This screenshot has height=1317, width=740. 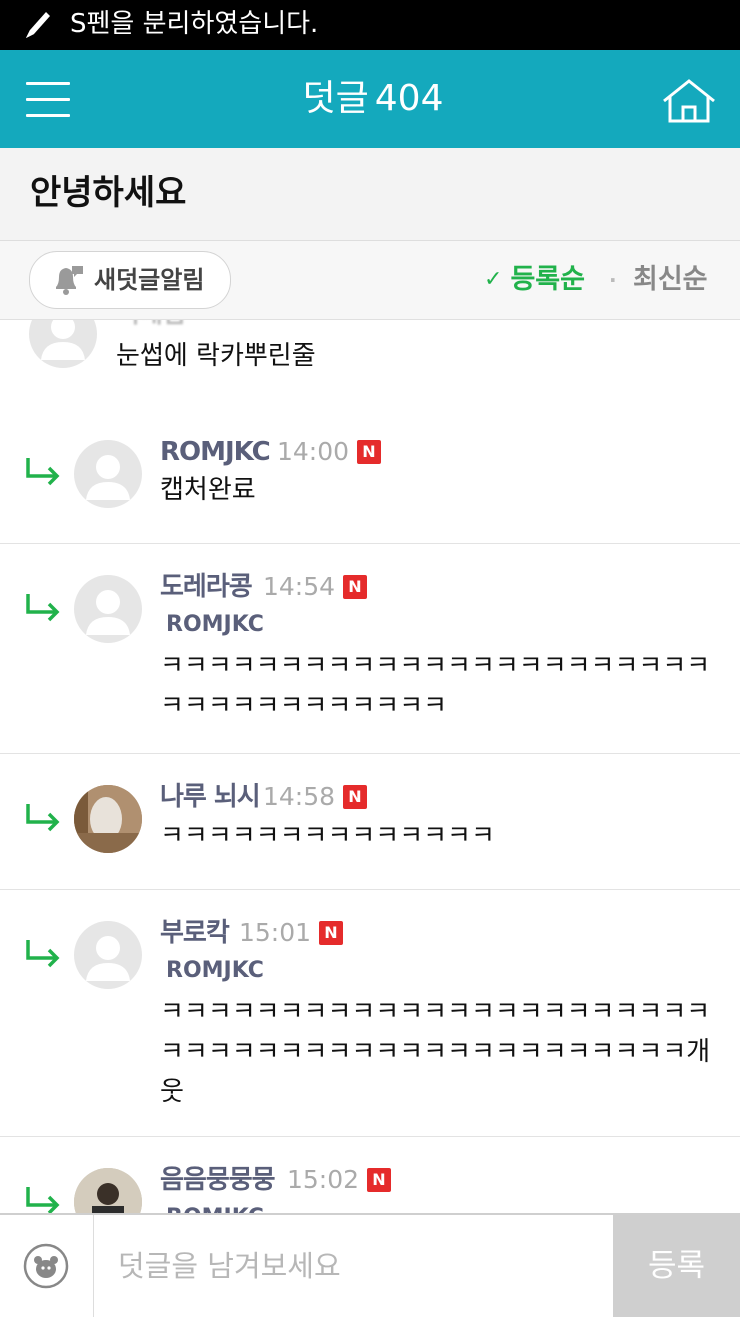 What do you see at coordinates (370, 25) in the screenshot?
I see `status-bar: S펜을 분리하였습니다.` at bounding box center [370, 25].